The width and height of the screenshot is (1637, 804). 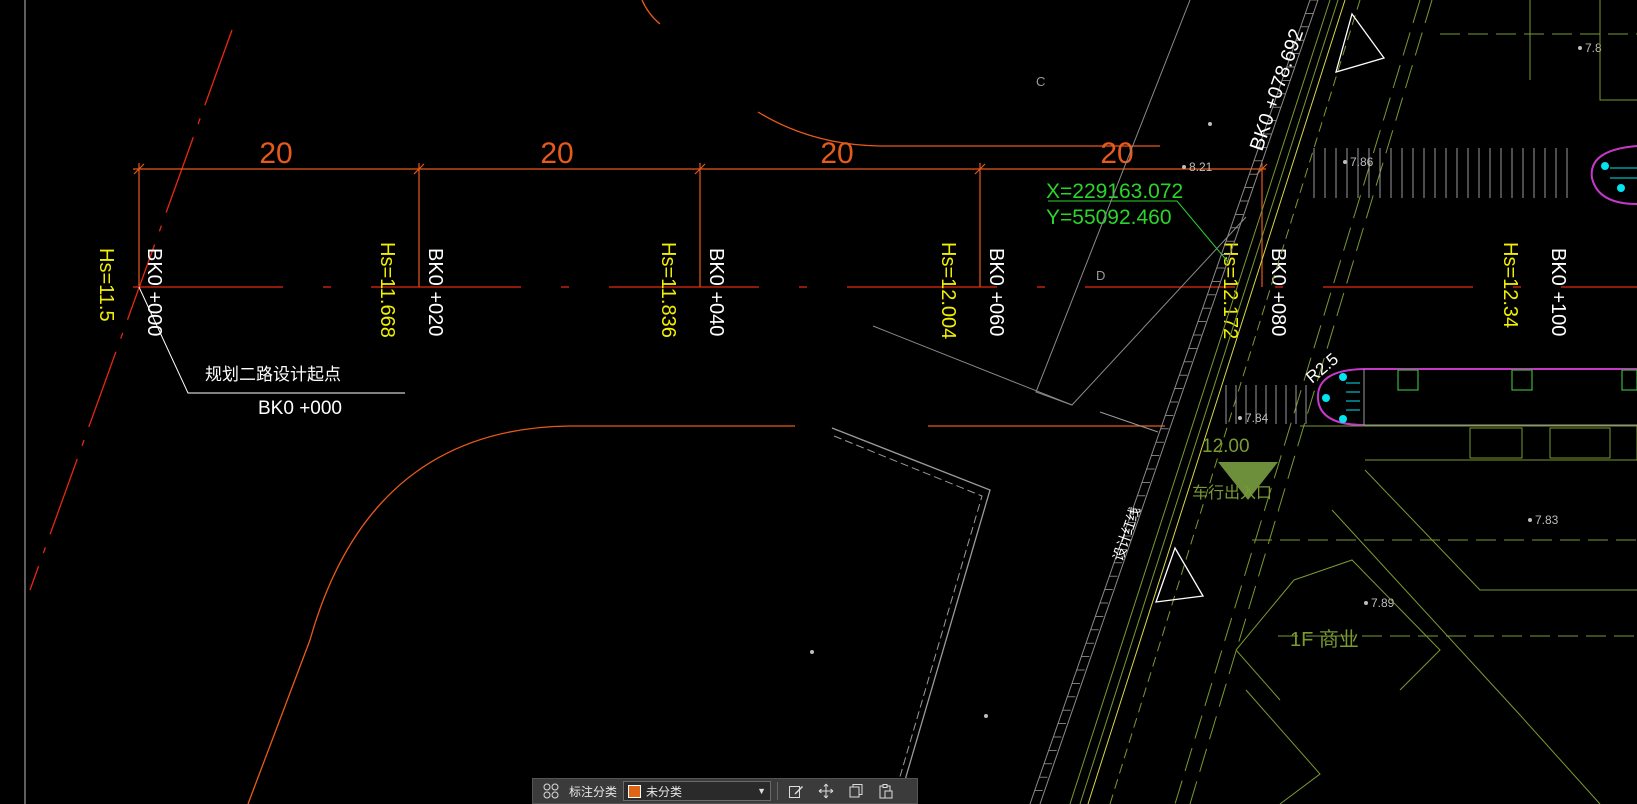 I want to click on toolbar-separator, so click(x=778, y=791).